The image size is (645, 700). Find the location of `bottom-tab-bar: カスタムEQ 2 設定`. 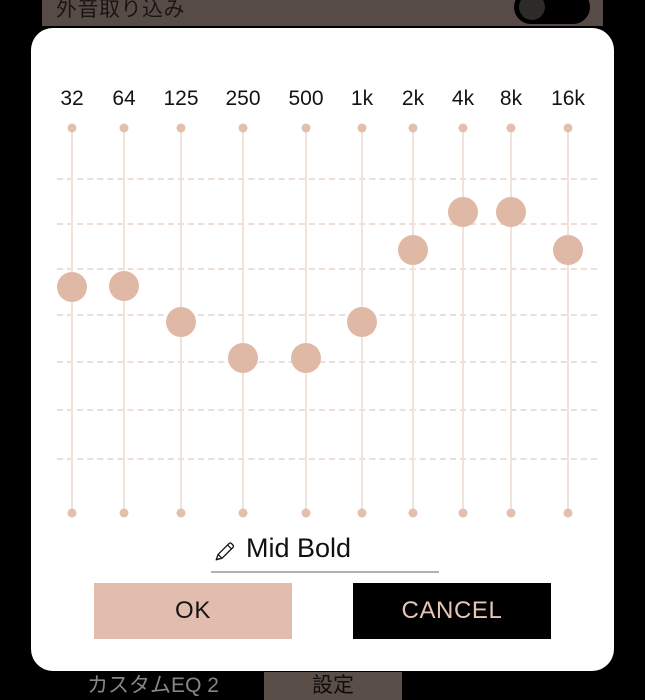

bottom-tab-bar: カスタムEQ 2 設定 is located at coordinates (322, 686).